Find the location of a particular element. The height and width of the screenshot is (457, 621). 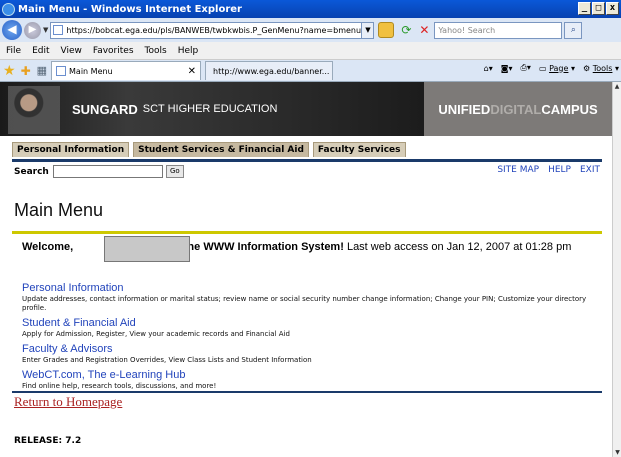

udc-logo-part: DIGITAL is located at coordinates (516, 109).